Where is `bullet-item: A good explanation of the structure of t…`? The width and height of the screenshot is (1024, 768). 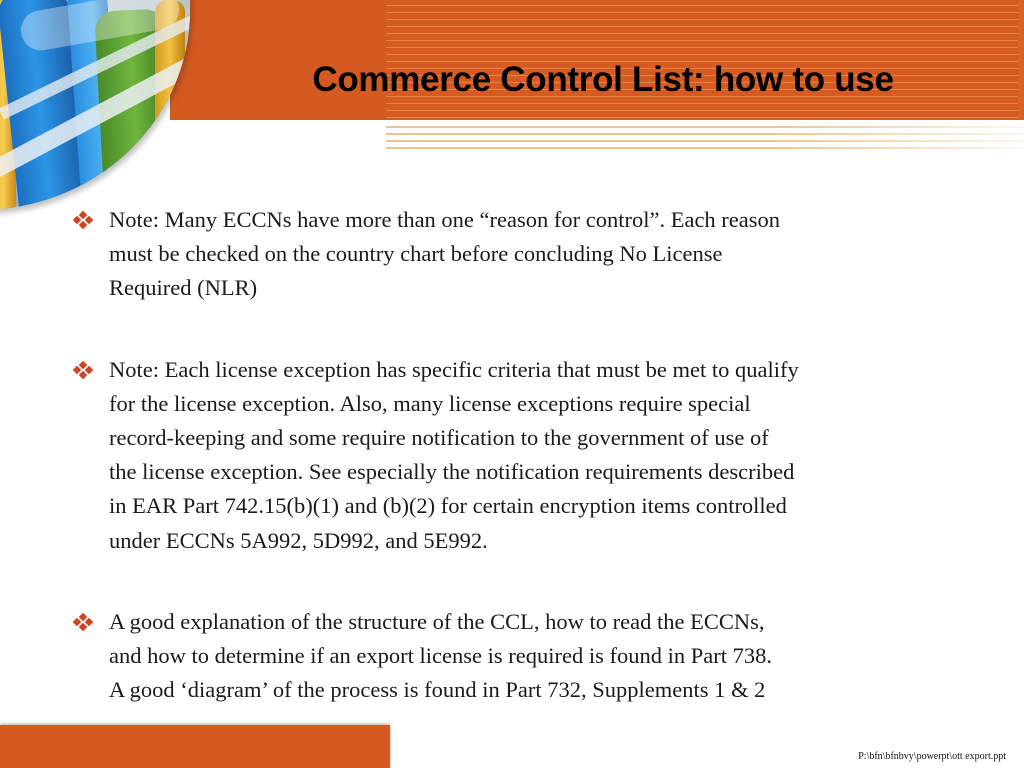
bullet-item: A good explanation of the structure of t… is located at coordinates (520, 656).